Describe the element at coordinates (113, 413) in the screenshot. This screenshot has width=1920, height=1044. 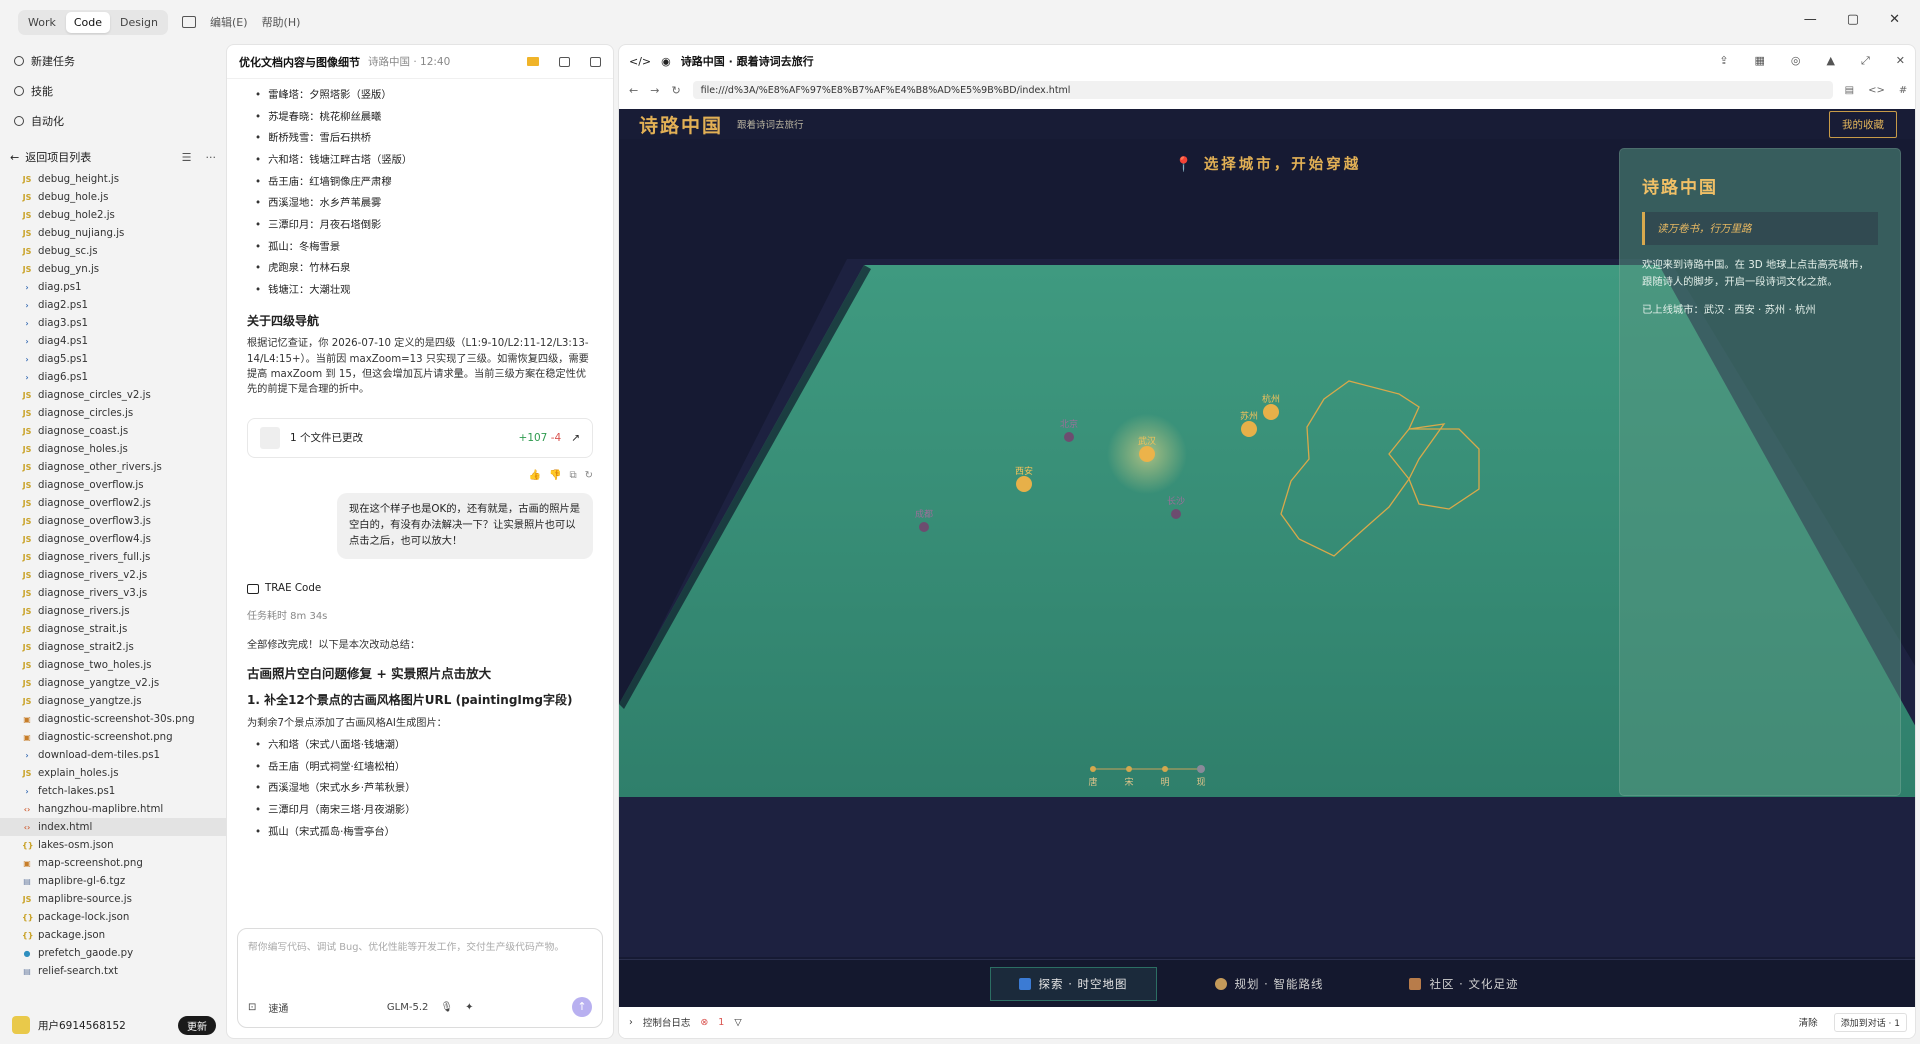
I see `file-item: JS diagnose_circles.js` at that location.